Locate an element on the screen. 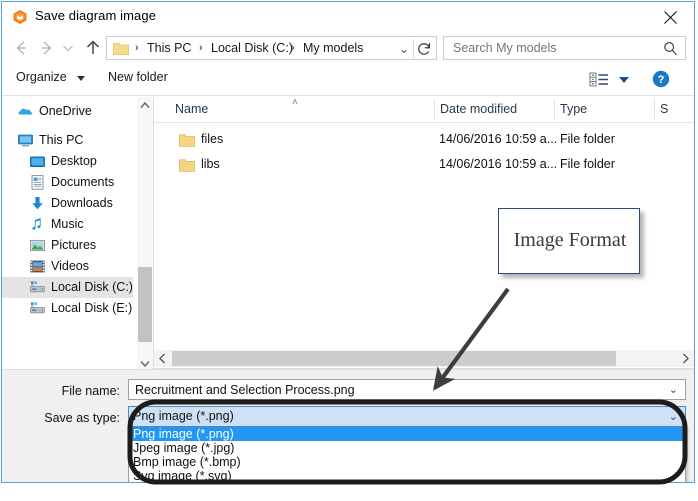 This screenshot has height=501, width=698. sidebar-item-local-disk-c: Local Disk (C:) is located at coordinates (67, 287).